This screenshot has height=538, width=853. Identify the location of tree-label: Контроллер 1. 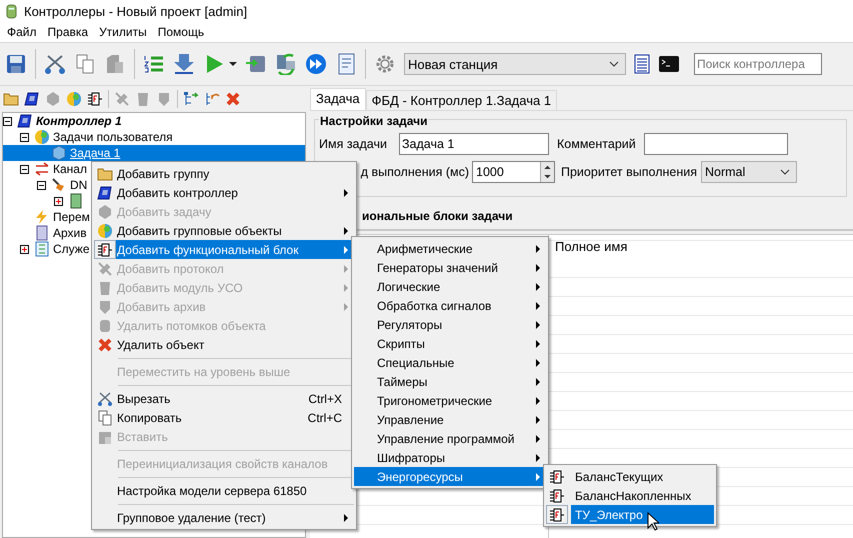
(79, 121).